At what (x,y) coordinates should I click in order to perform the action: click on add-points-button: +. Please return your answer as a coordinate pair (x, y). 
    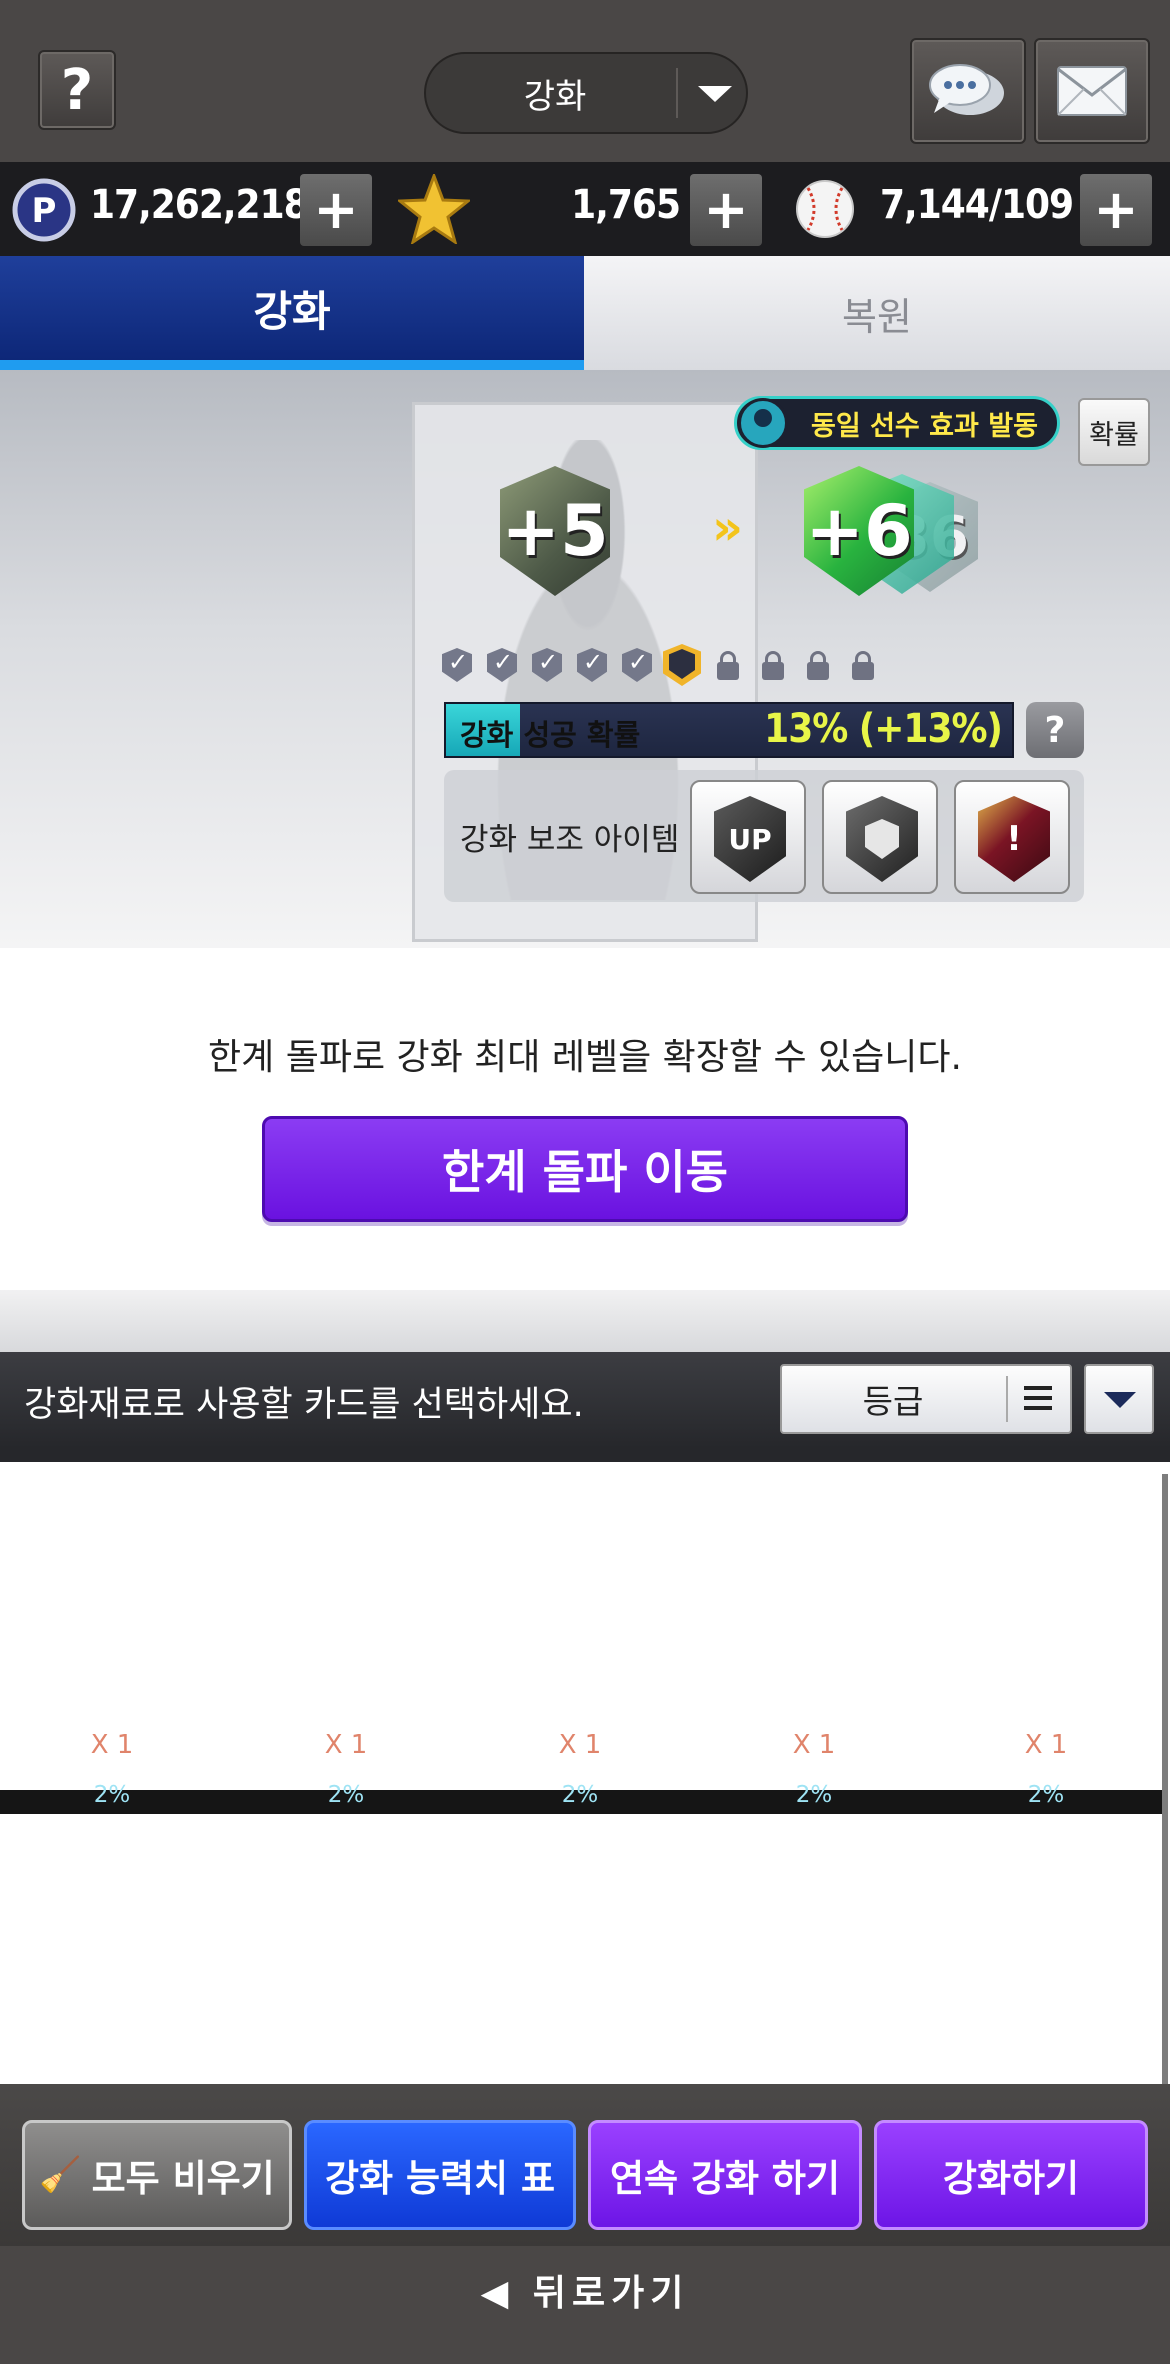
    Looking at the image, I should click on (336, 210).